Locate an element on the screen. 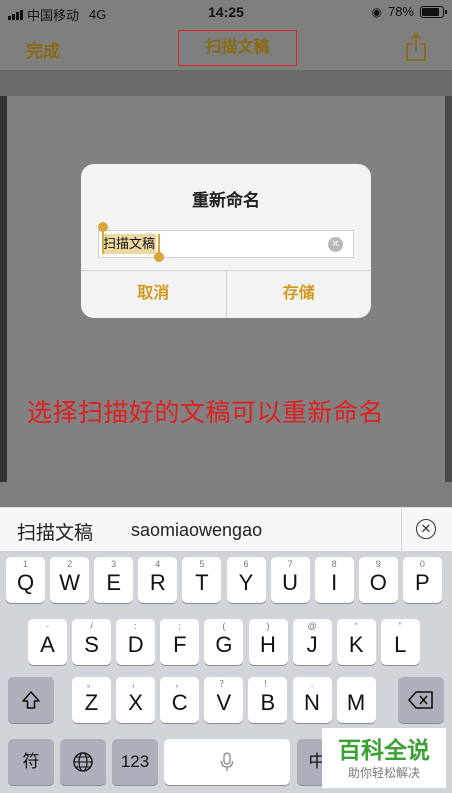 The height and width of the screenshot is (793, 452). key-j: @ J is located at coordinates (312, 642).